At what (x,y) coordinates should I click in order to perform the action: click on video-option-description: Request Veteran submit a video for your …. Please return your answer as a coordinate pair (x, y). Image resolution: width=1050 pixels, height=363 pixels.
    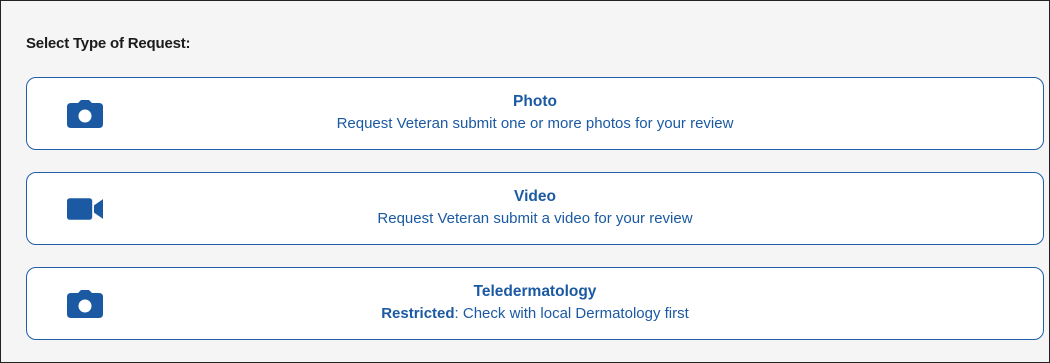
    Looking at the image, I should click on (535, 218).